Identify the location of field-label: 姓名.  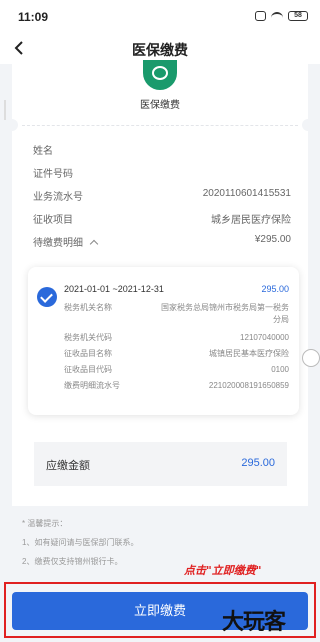
(43, 151).